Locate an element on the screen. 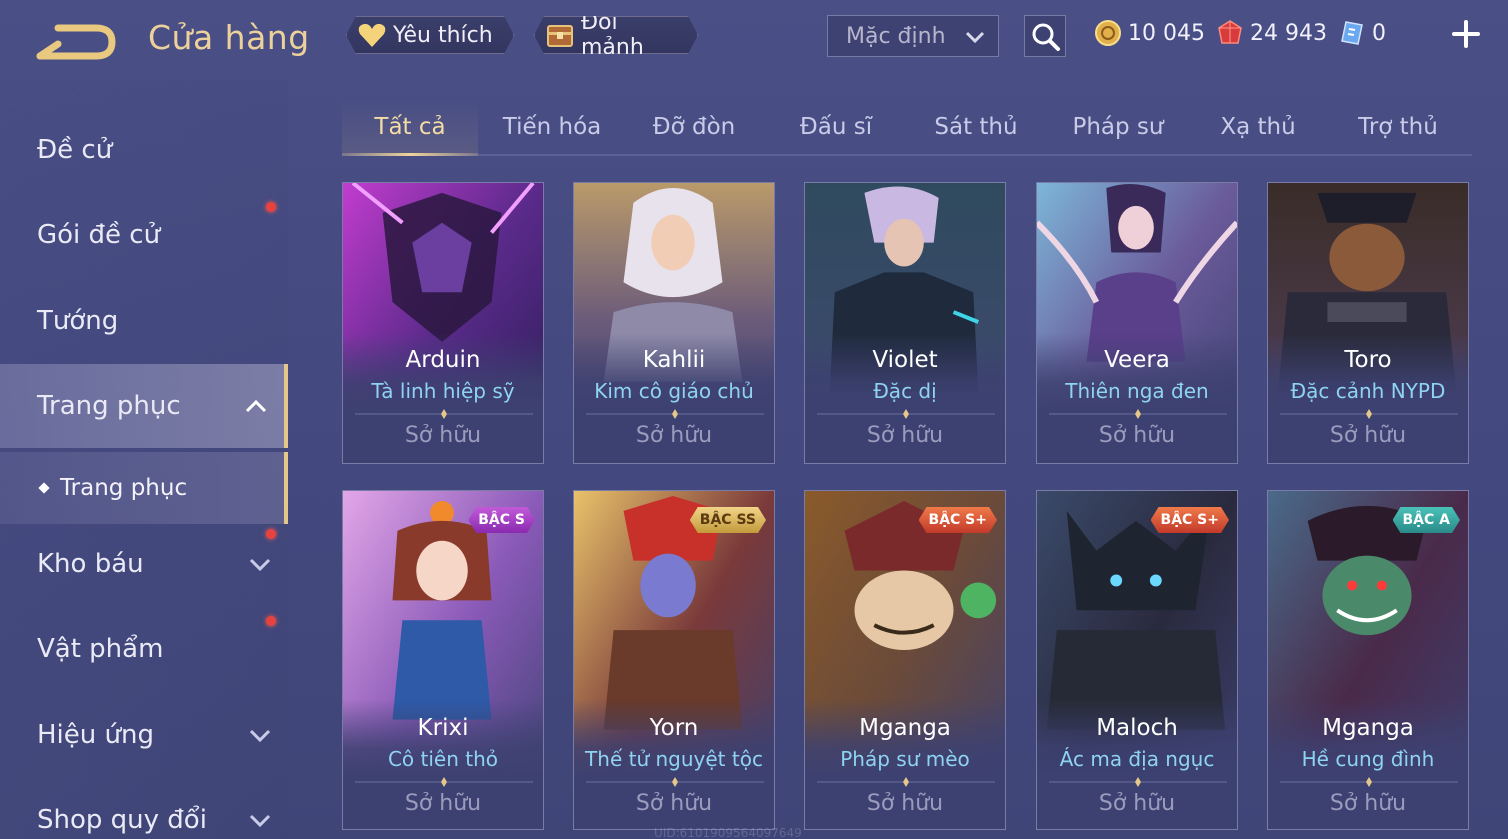  voucher-balance: 24 943 is located at coordinates (1271, 33).